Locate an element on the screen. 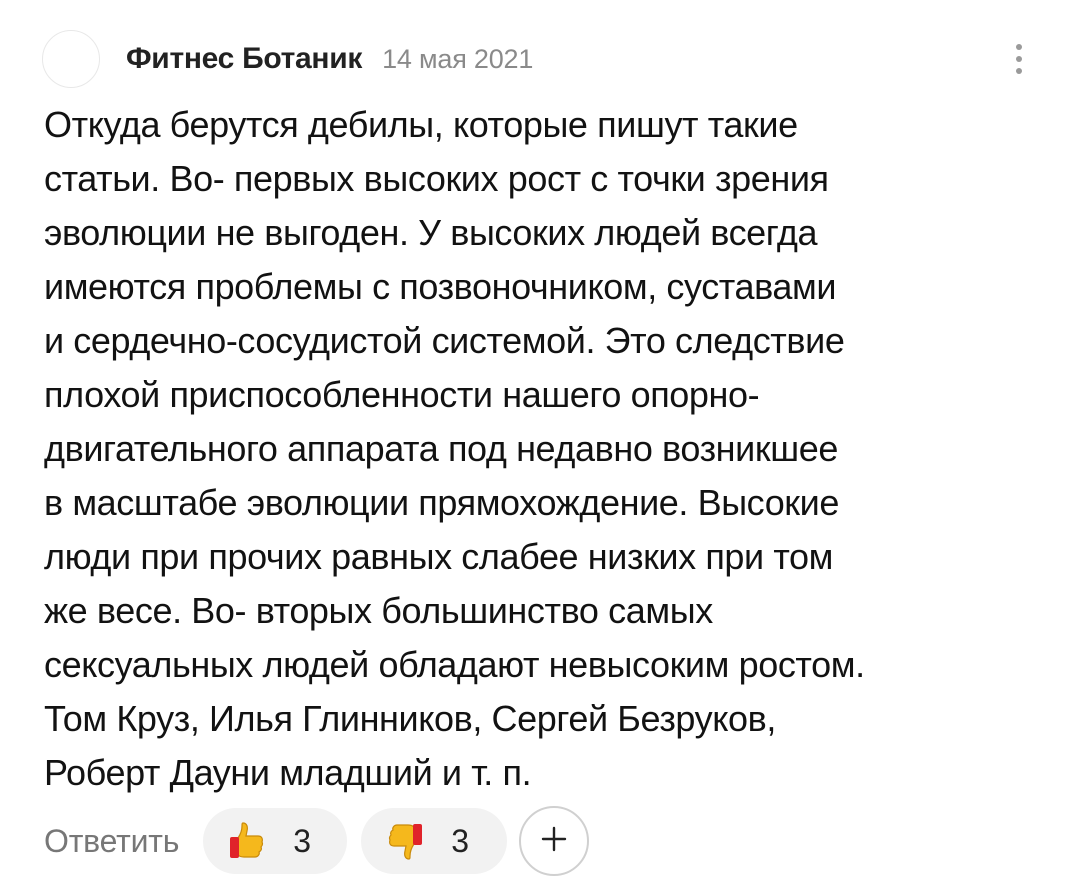 The height and width of the screenshot is (887, 1080). like-count: 3 is located at coordinates (302, 840).